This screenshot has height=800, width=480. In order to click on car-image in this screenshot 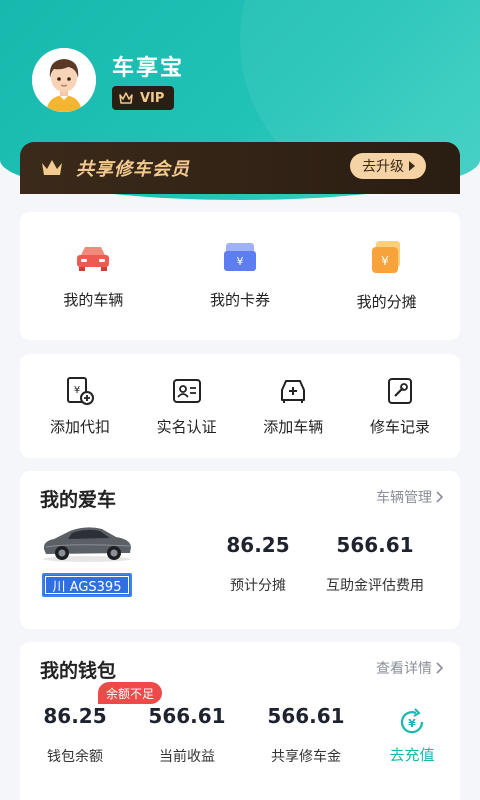, I will do `click(87, 544)`.